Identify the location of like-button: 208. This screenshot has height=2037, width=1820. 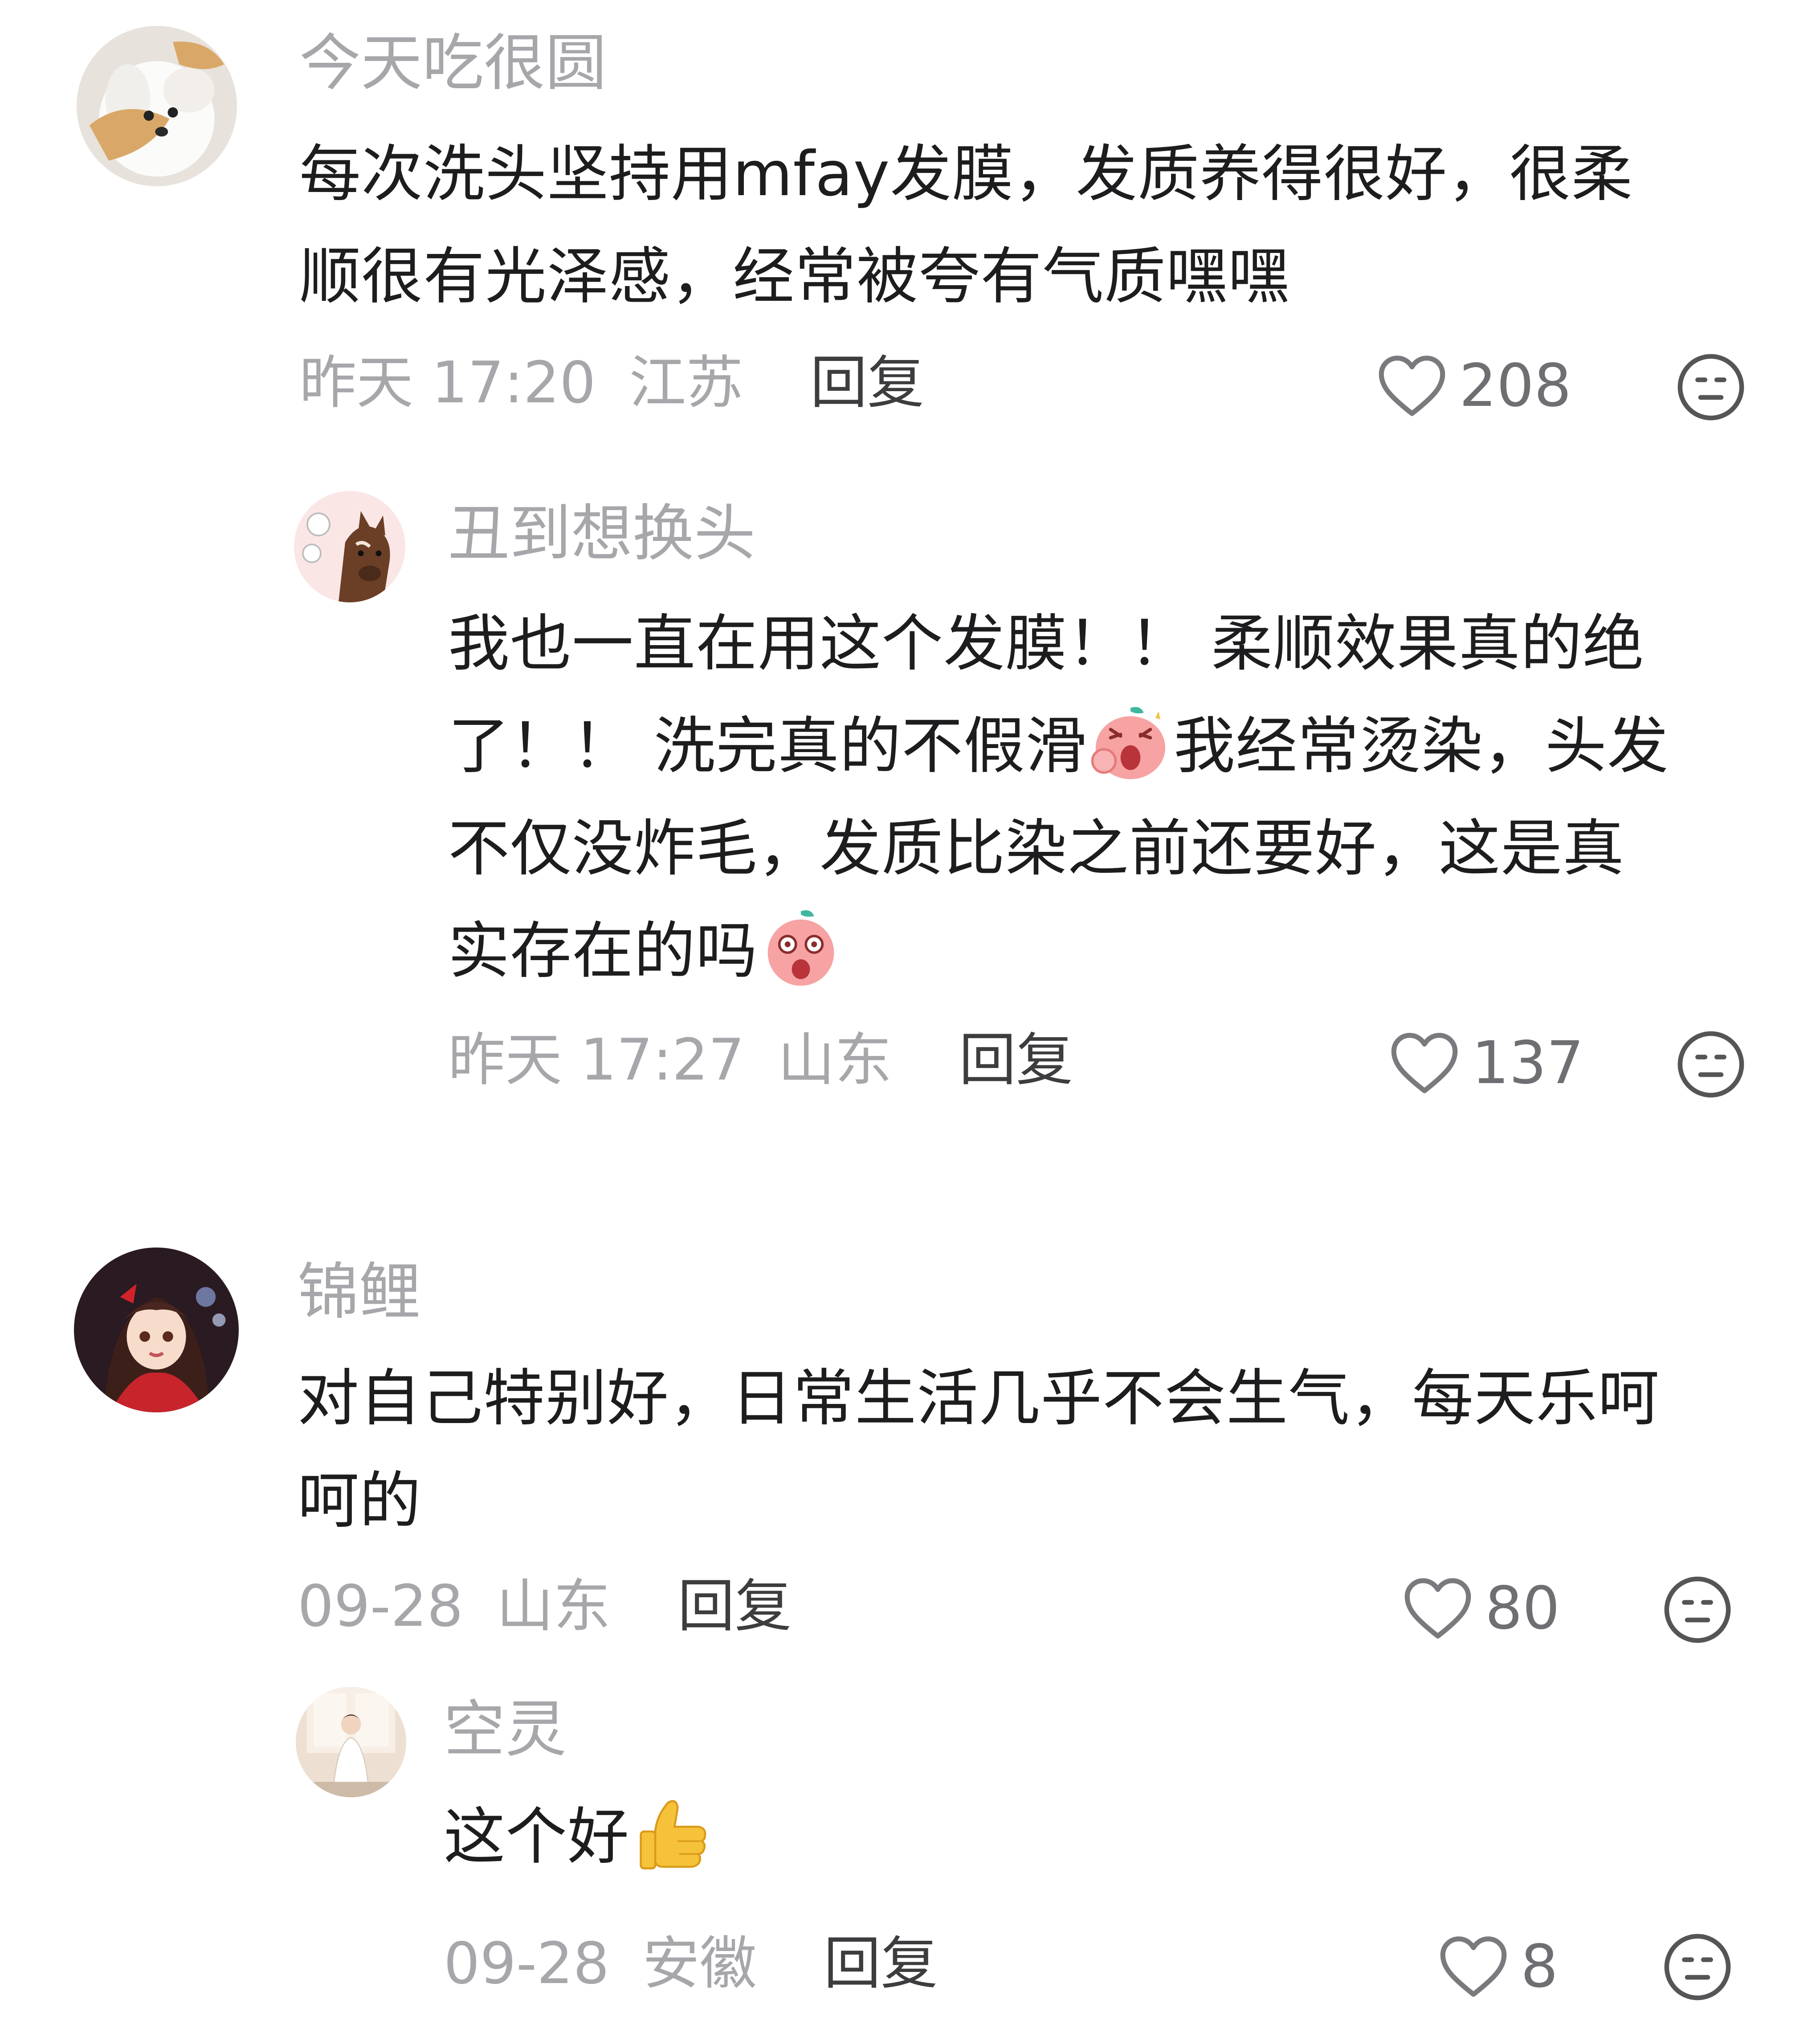
(1473, 385).